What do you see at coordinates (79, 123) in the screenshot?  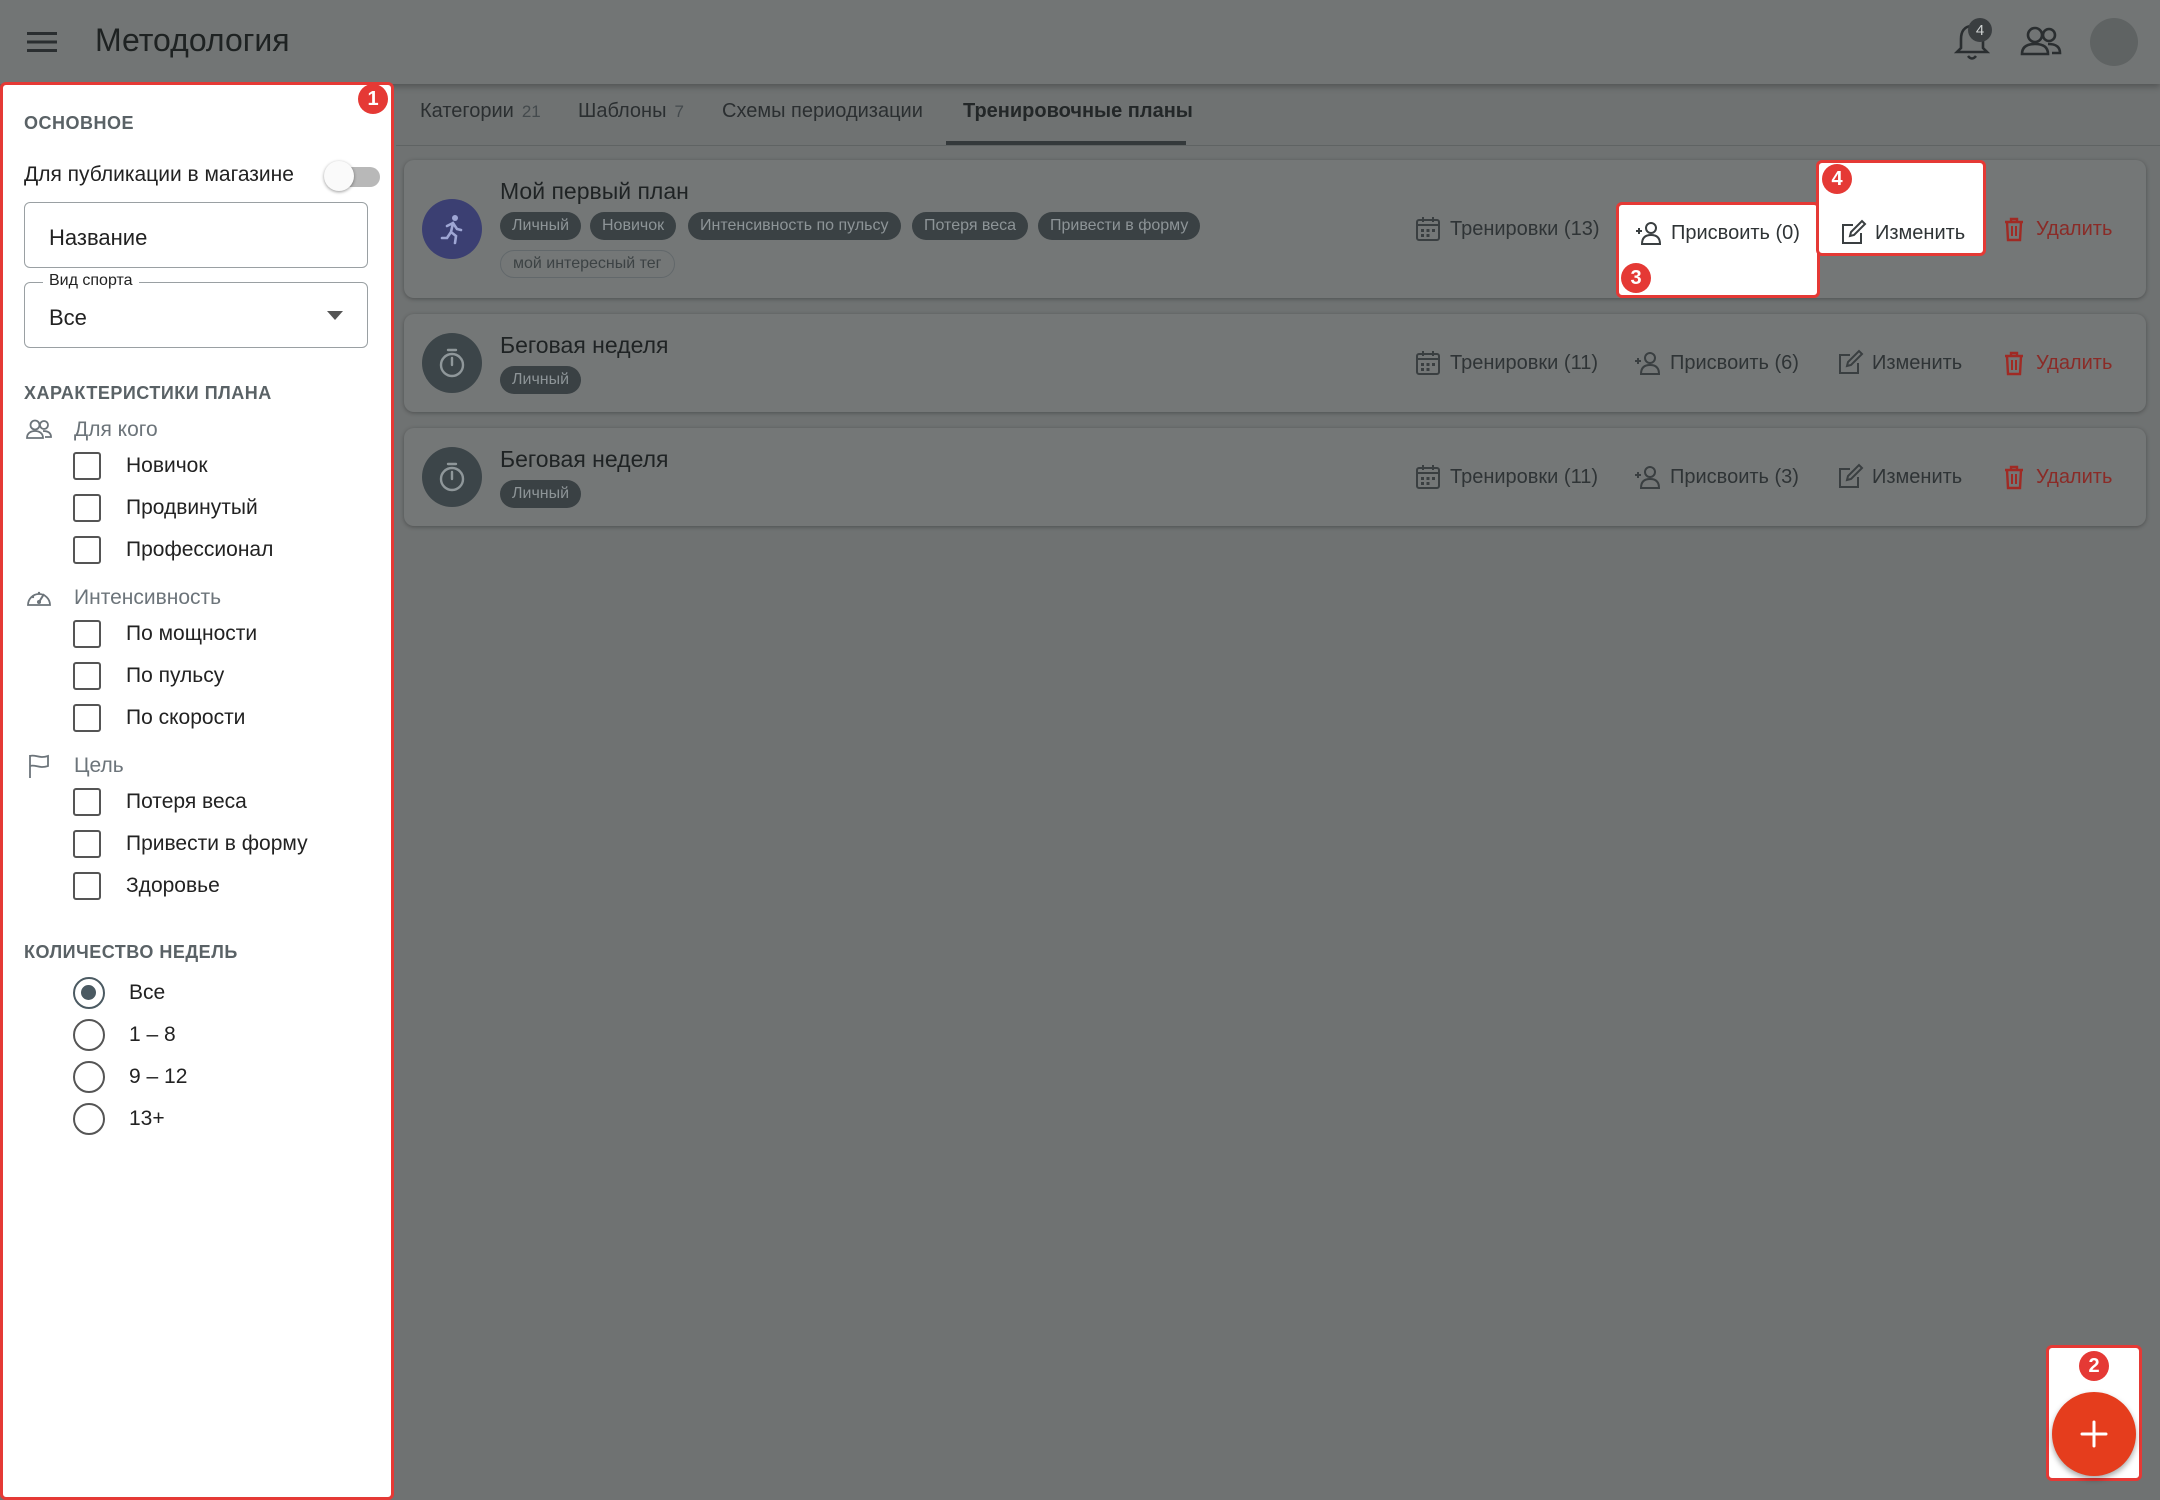 I see `section-main-title: ОСНОВНОЕ` at bounding box center [79, 123].